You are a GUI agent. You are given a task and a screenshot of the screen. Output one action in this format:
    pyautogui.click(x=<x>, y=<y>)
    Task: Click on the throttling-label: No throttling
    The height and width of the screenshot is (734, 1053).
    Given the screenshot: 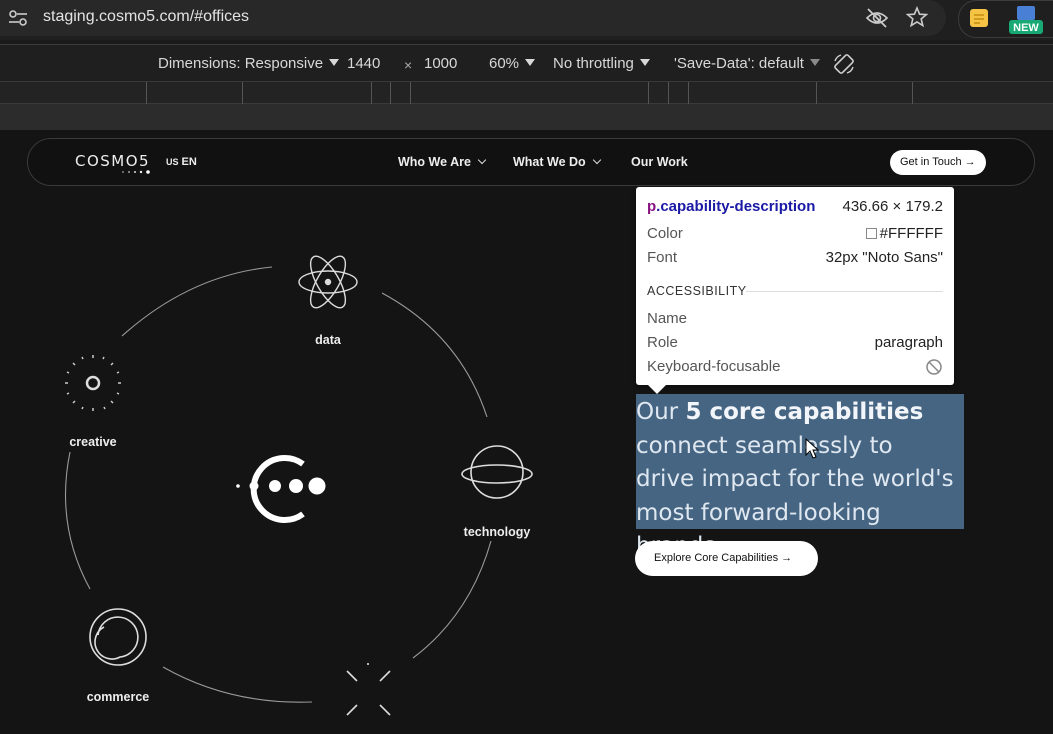 What is the action you would take?
    pyautogui.click(x=593, y=63)
    